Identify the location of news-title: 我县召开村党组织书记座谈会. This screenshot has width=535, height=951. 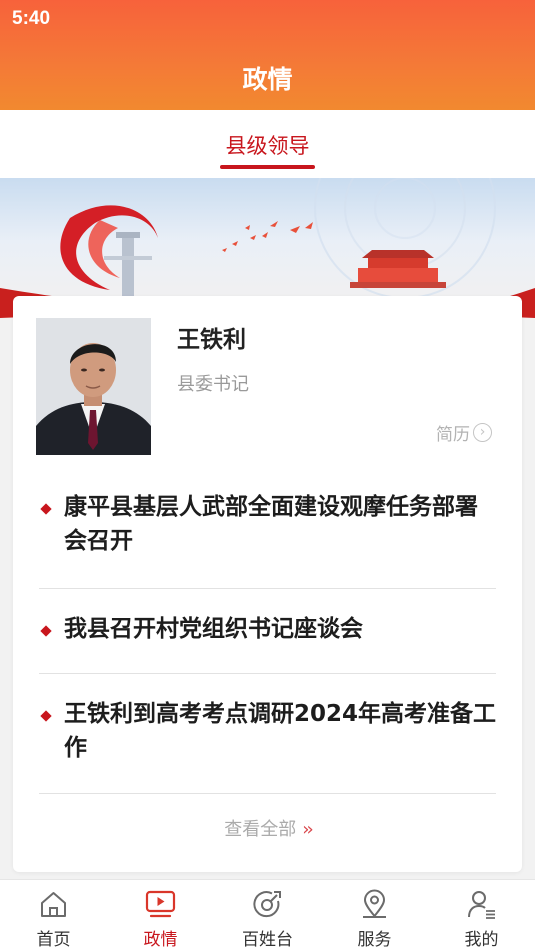
(213, 629).